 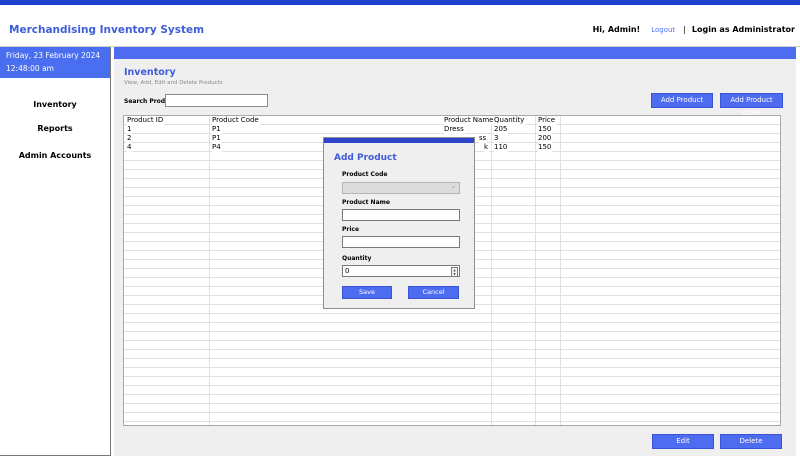 What do you see at coordinates (401, 215) in the screenshot?
I see `product-name-input` at bounding box center [401, 215].